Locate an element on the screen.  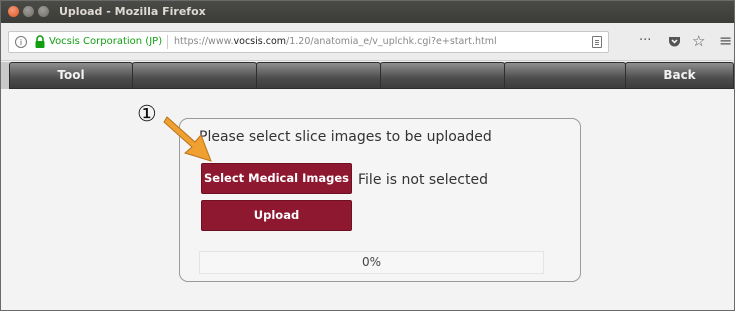
hamburger-menu-icon: ≡ is located at coordinates (725, 40).